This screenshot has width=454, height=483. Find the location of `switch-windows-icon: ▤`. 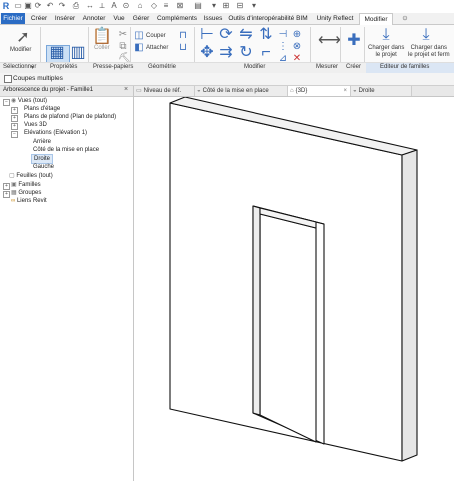

switch-windows-icon: ▤ is located at coordinates (198, 6).